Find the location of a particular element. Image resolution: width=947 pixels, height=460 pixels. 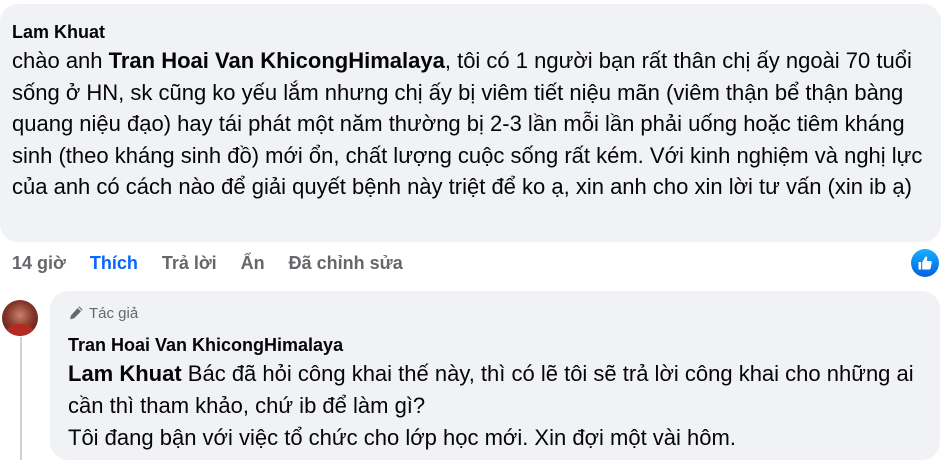

thumbs-up-icon is located at coordinates (925, 263).